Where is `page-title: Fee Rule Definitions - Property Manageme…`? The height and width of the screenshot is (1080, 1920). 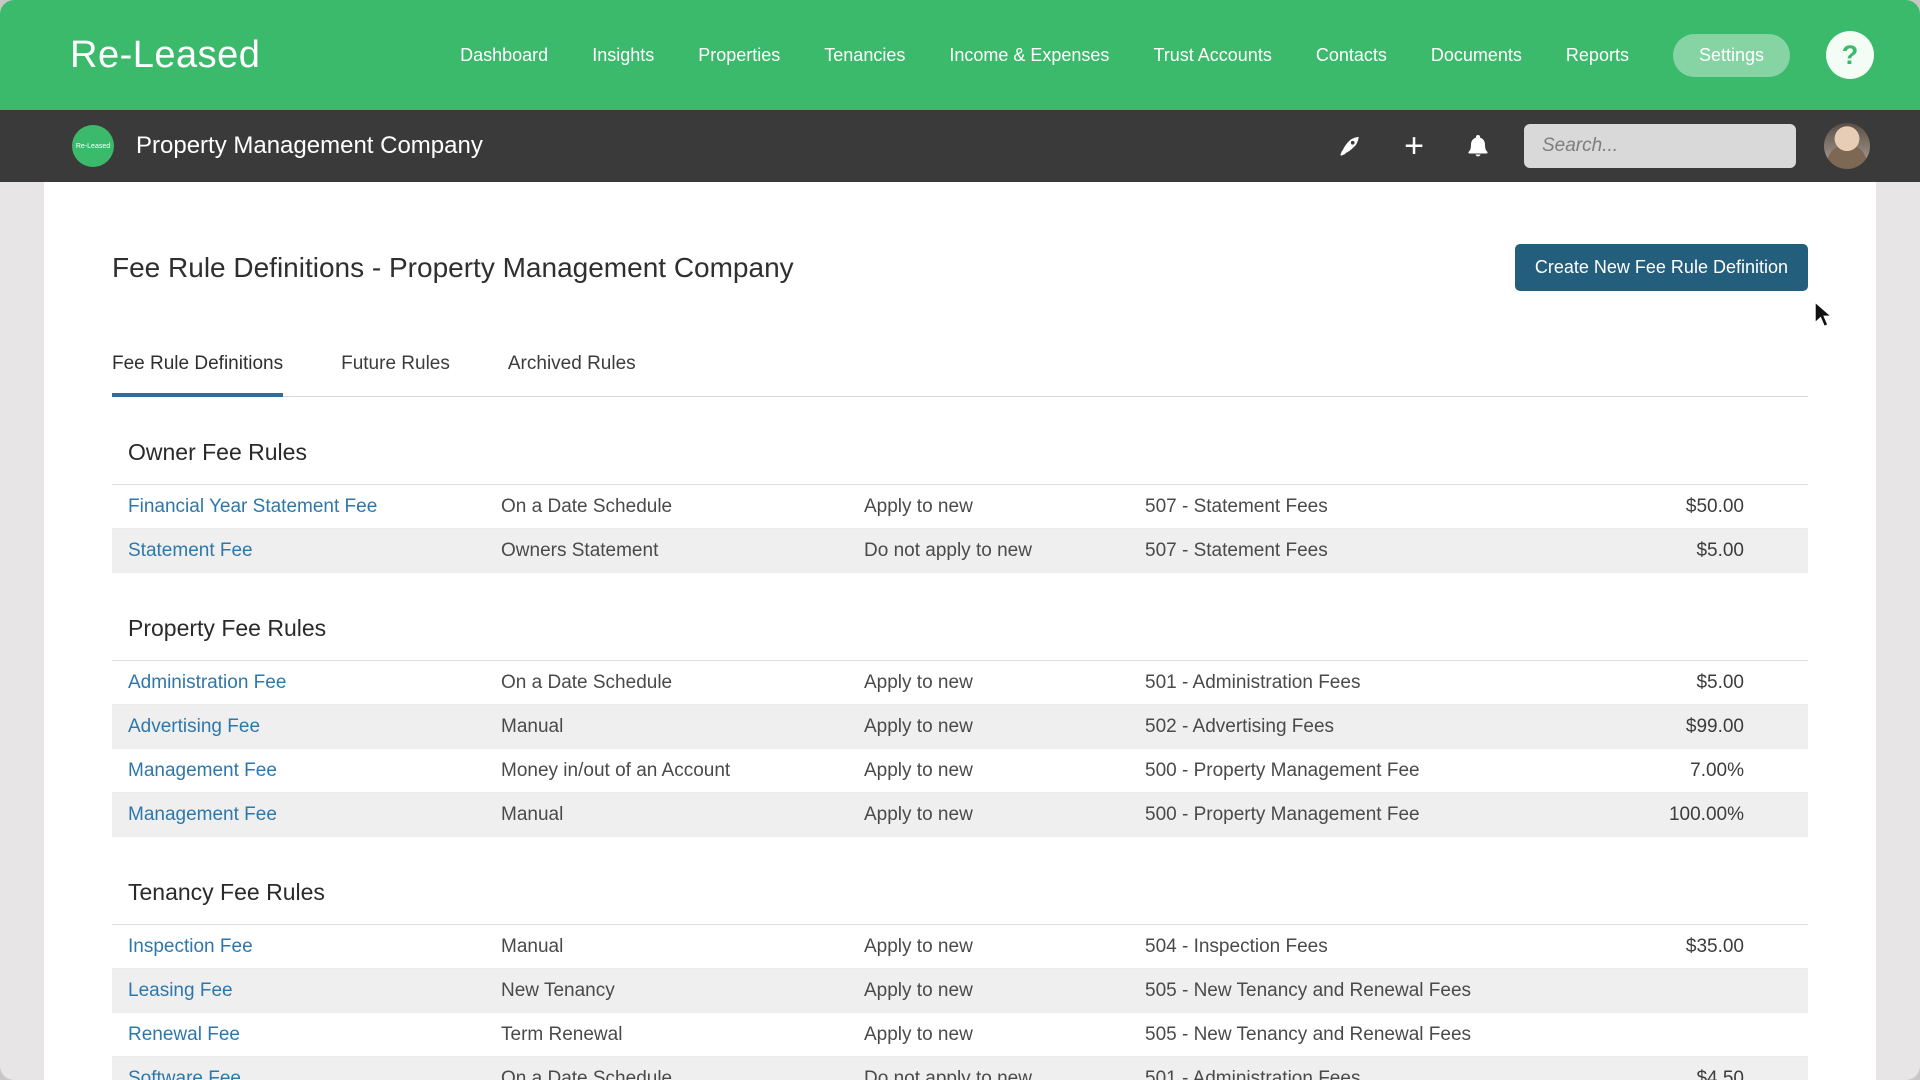
page-title: Fee Rule Definitions - Property Manageme… is located at coordinates (453, 267).